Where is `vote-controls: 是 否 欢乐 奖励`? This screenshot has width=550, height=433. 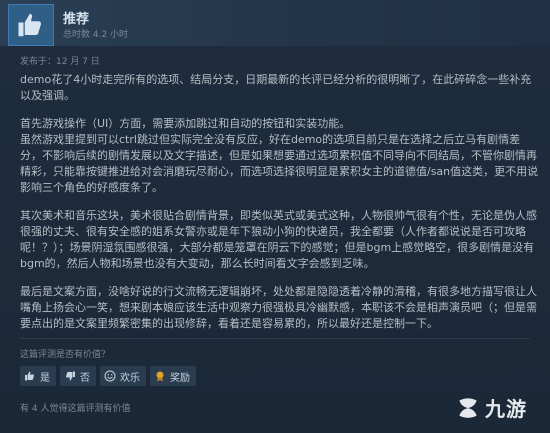
vote-controls: 是 否 欢乐 奖励 is located at coordinates (108, 376).